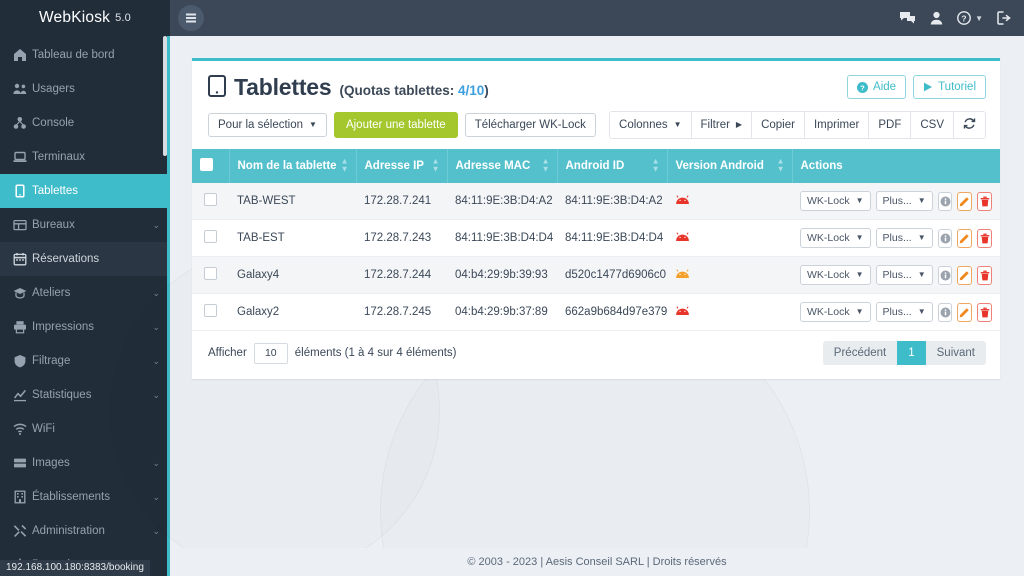 The image size is (1024, 576). I want to click on sidebar-item-impressions: Impressions ⌄, so click(85, 327).